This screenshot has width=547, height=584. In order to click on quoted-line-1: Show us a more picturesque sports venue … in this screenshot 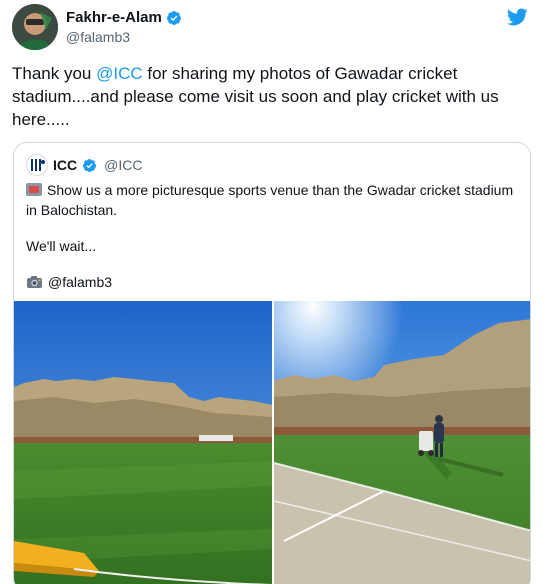, I will do `click(273, 200)`.